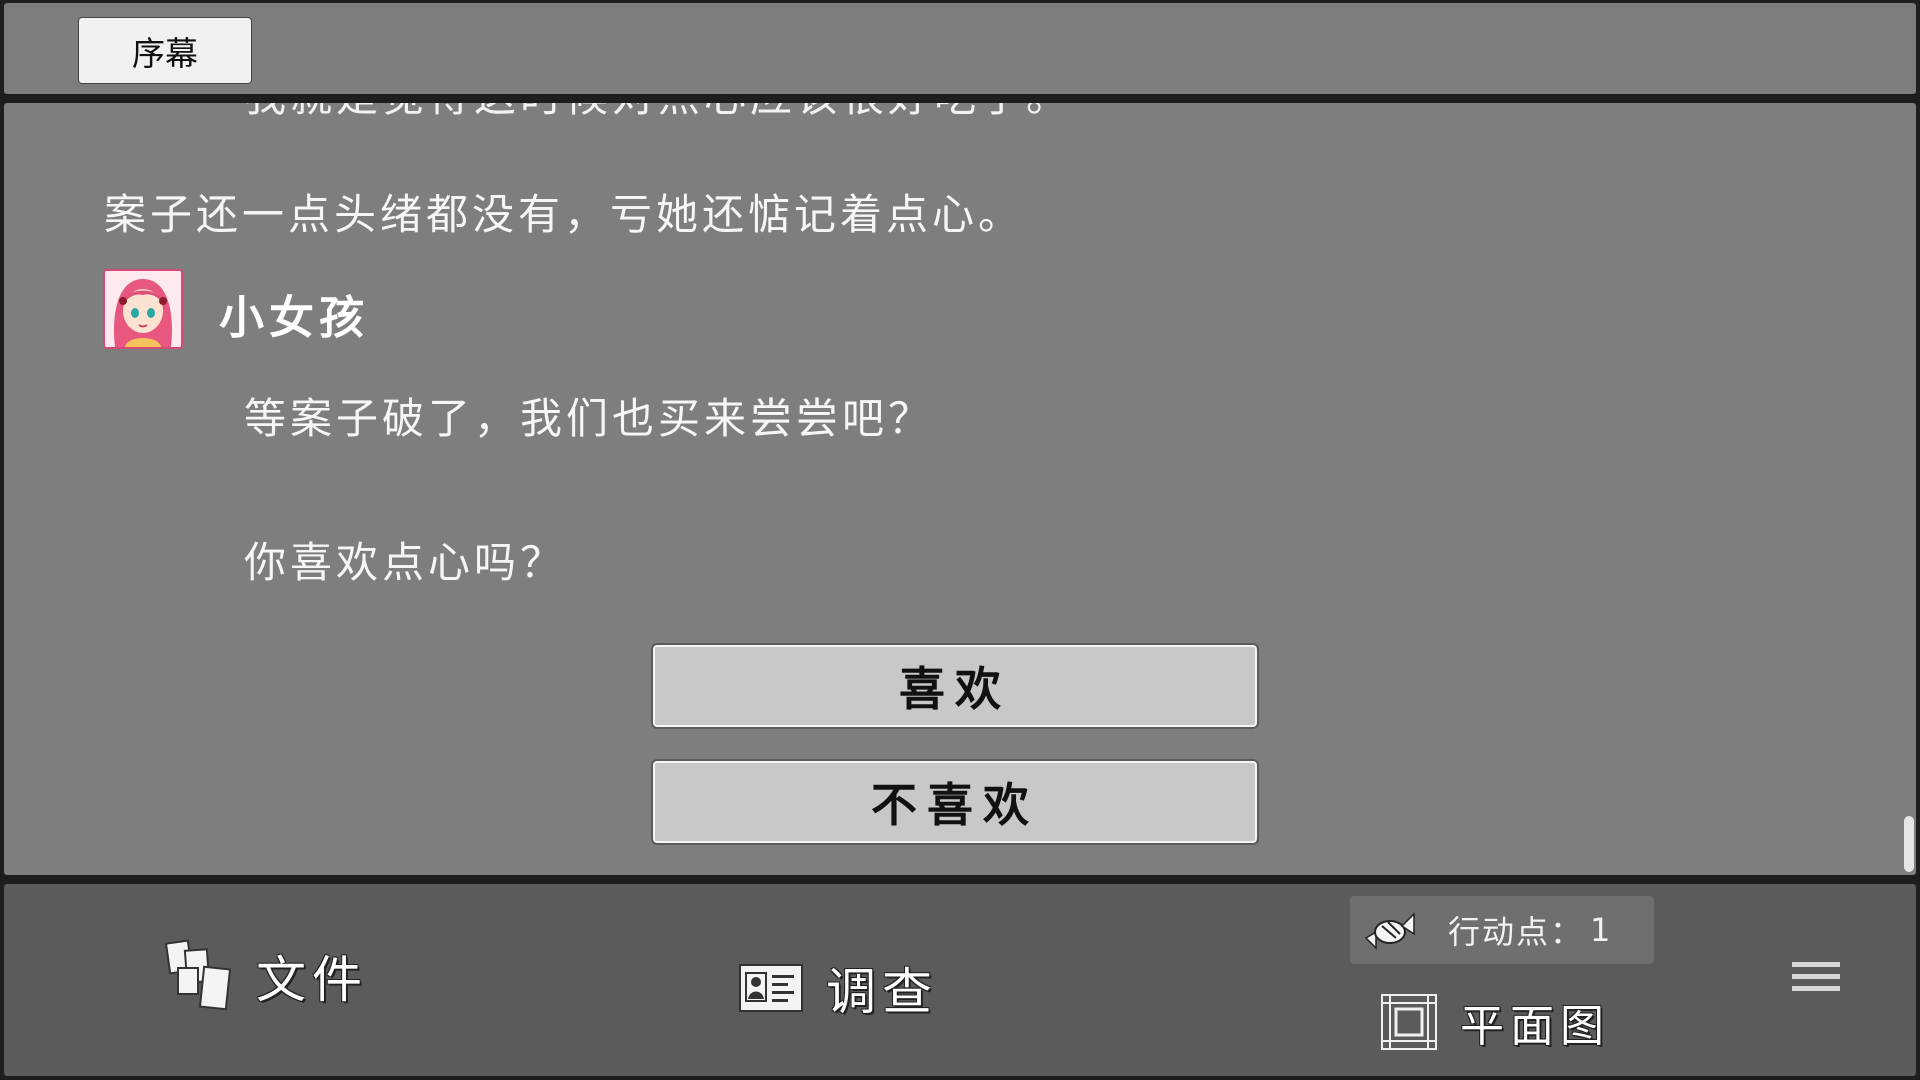 This screenshot has width=1920, height=1080. What do you see at coordinates (294, 317) in the screenshot?
I see `speaker-name: 小女孩` at bounding box center [294, 317].